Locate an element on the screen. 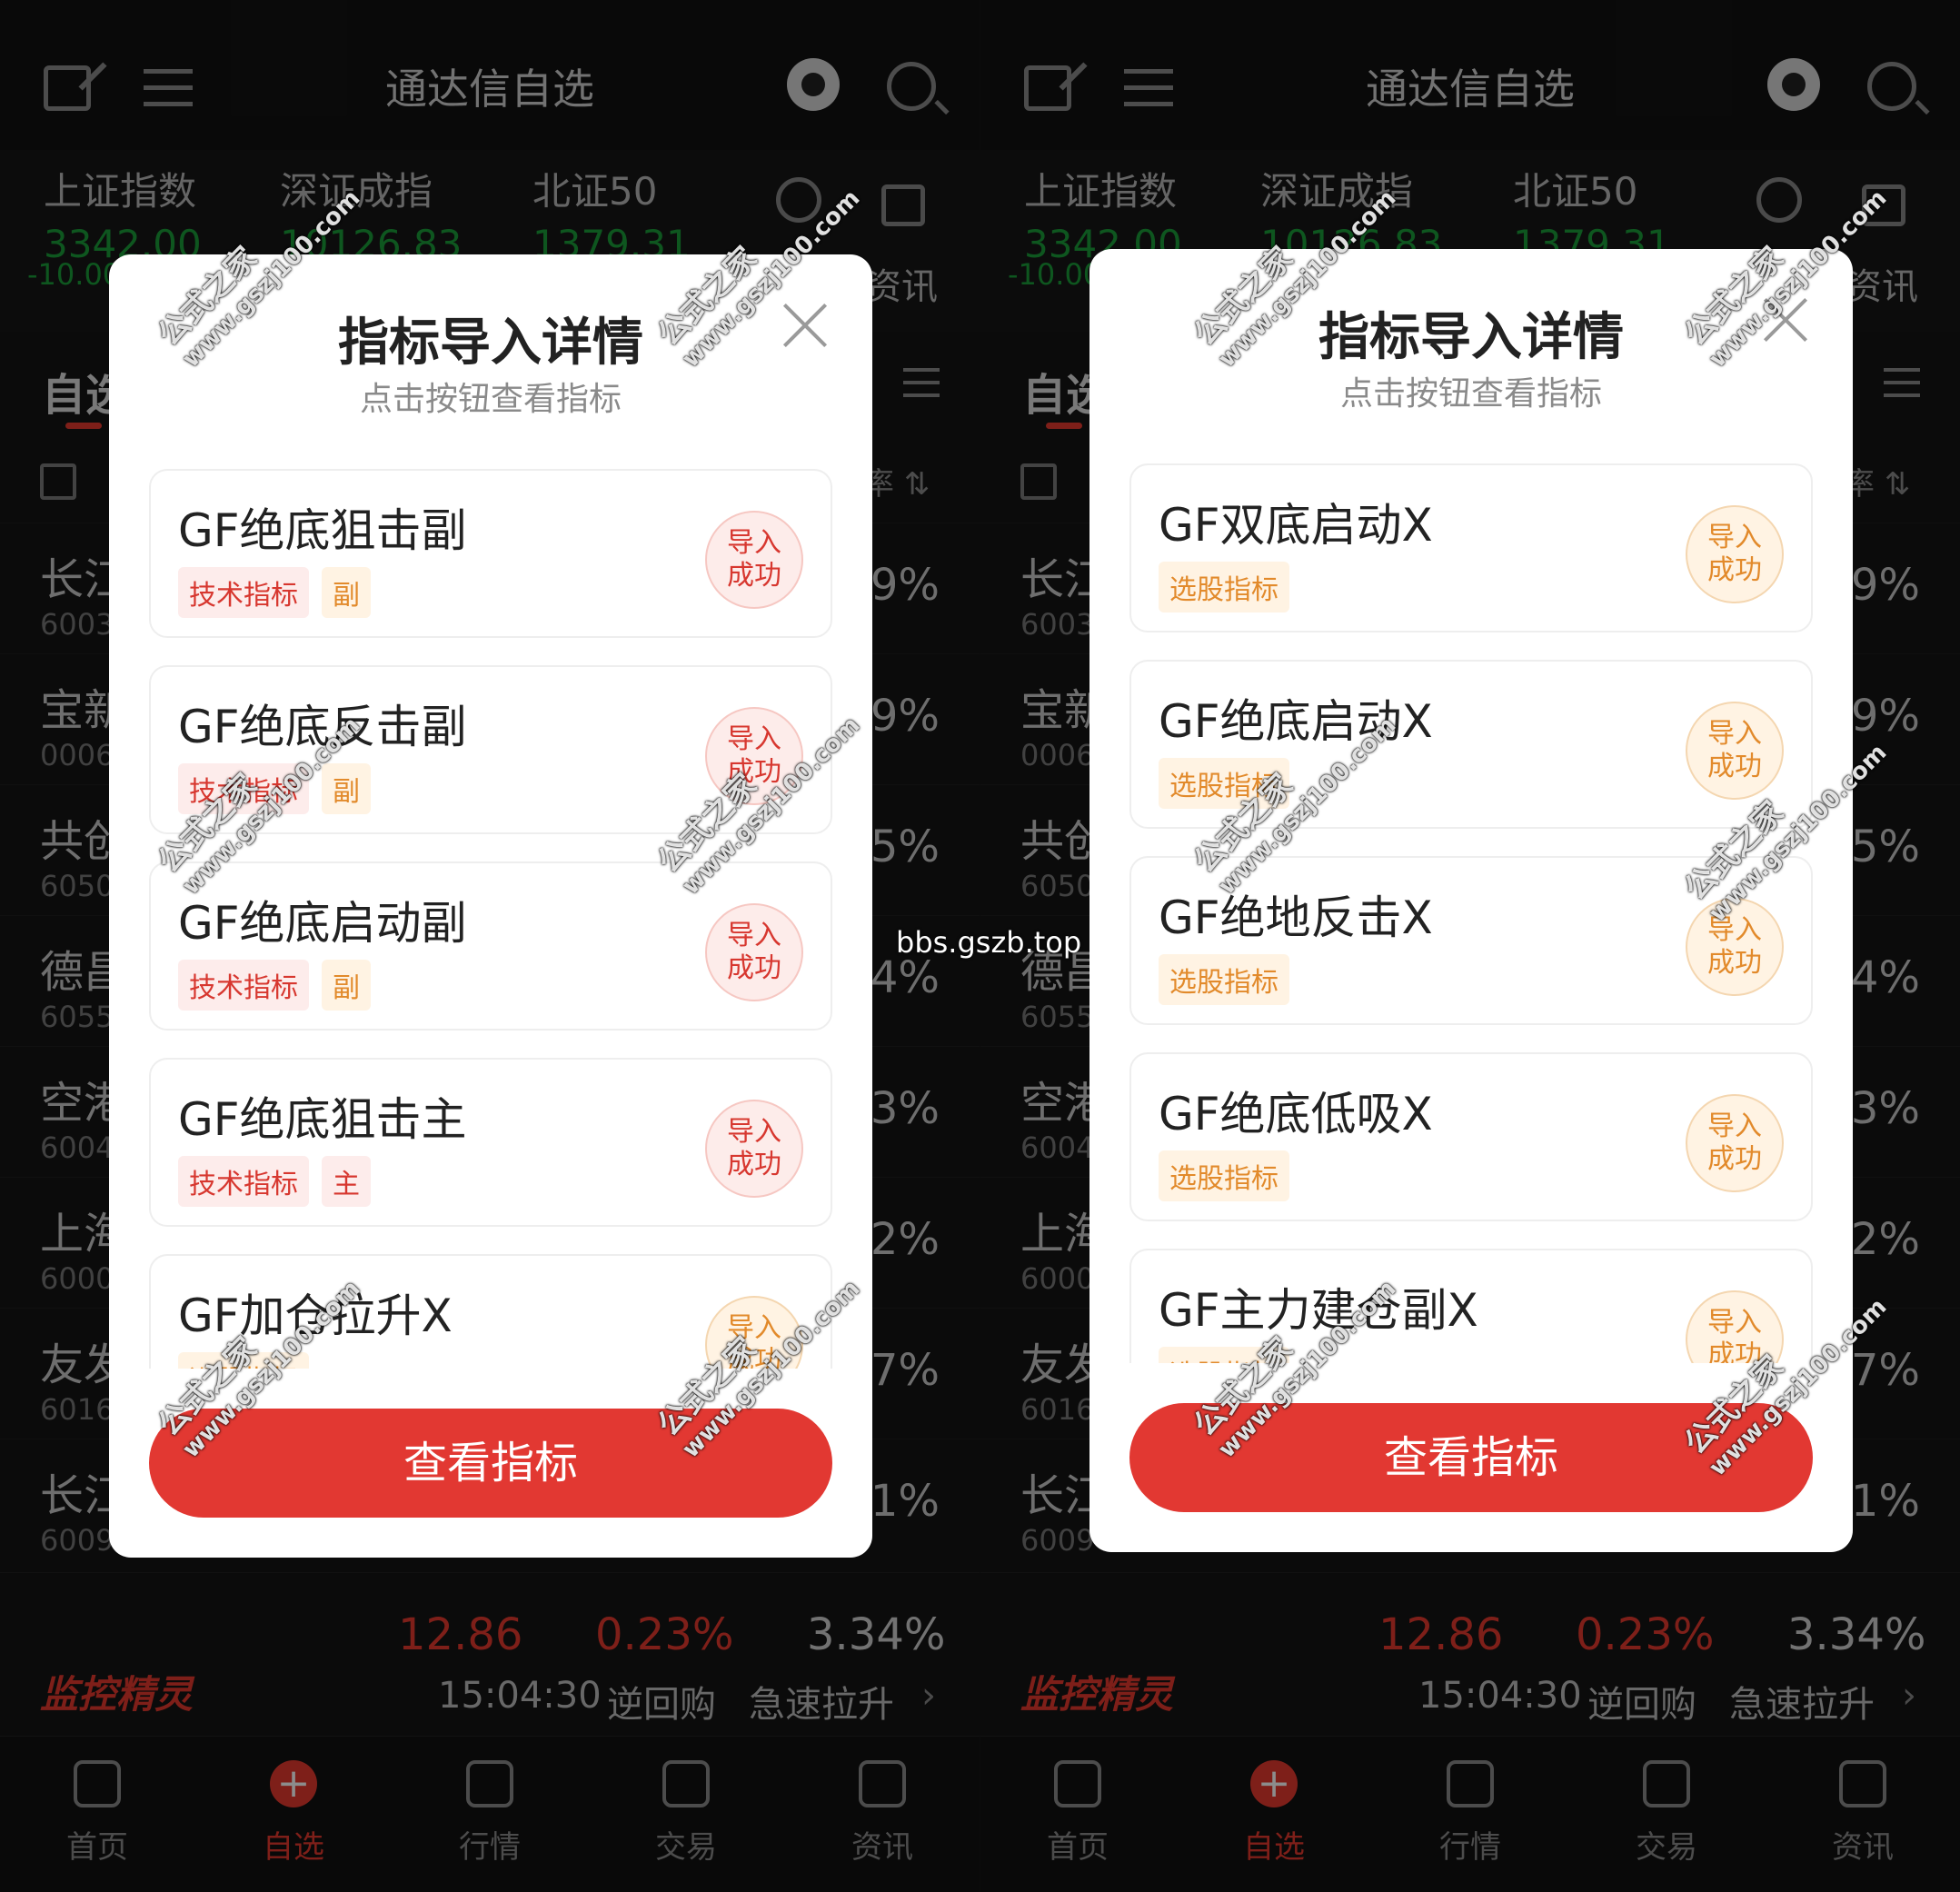 This screenshot has width=1960, height=1892. indicator-name: GF绝地反击X is located at coordinates (1296, 917).